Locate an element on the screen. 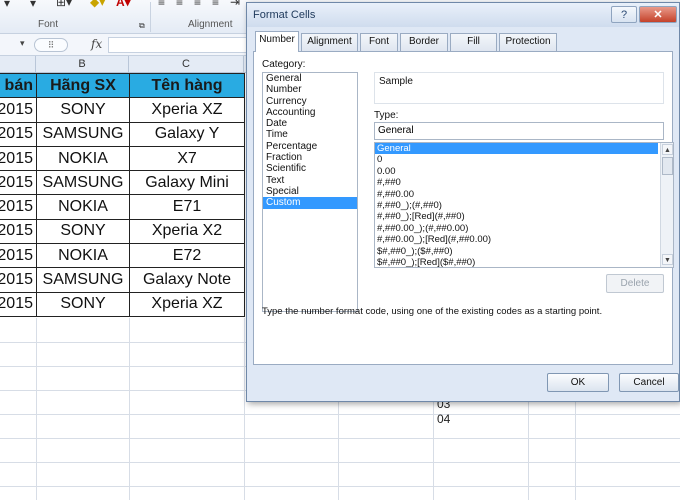  indent-icon: ⇥ is located at coordinates (235, 4).